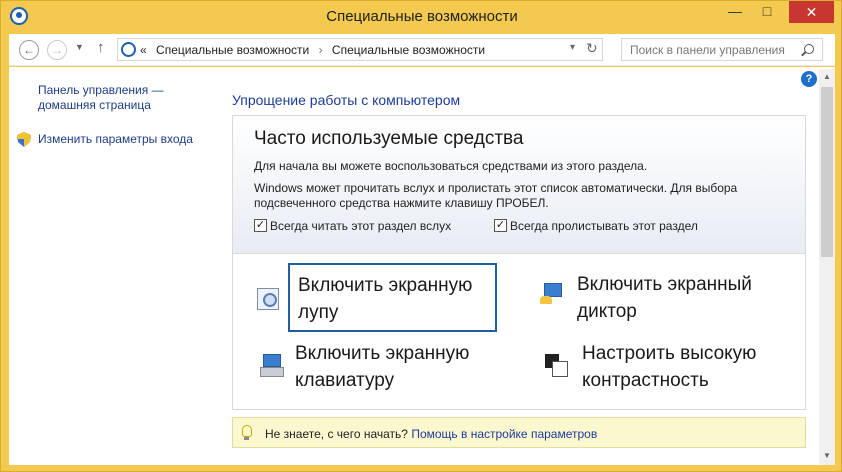 This screenshot has width=842, height=472. What do you see at coordinates (272, 365) in the screenshot?
I see `keyboard-icon` at bounding box center [272, 365].